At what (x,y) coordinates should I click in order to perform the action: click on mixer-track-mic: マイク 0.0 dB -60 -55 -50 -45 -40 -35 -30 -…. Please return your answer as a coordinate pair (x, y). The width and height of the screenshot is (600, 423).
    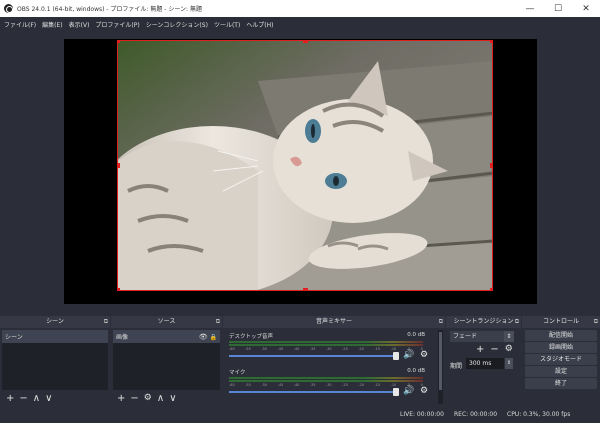
    Looking at the image, I should click on (328, 385).